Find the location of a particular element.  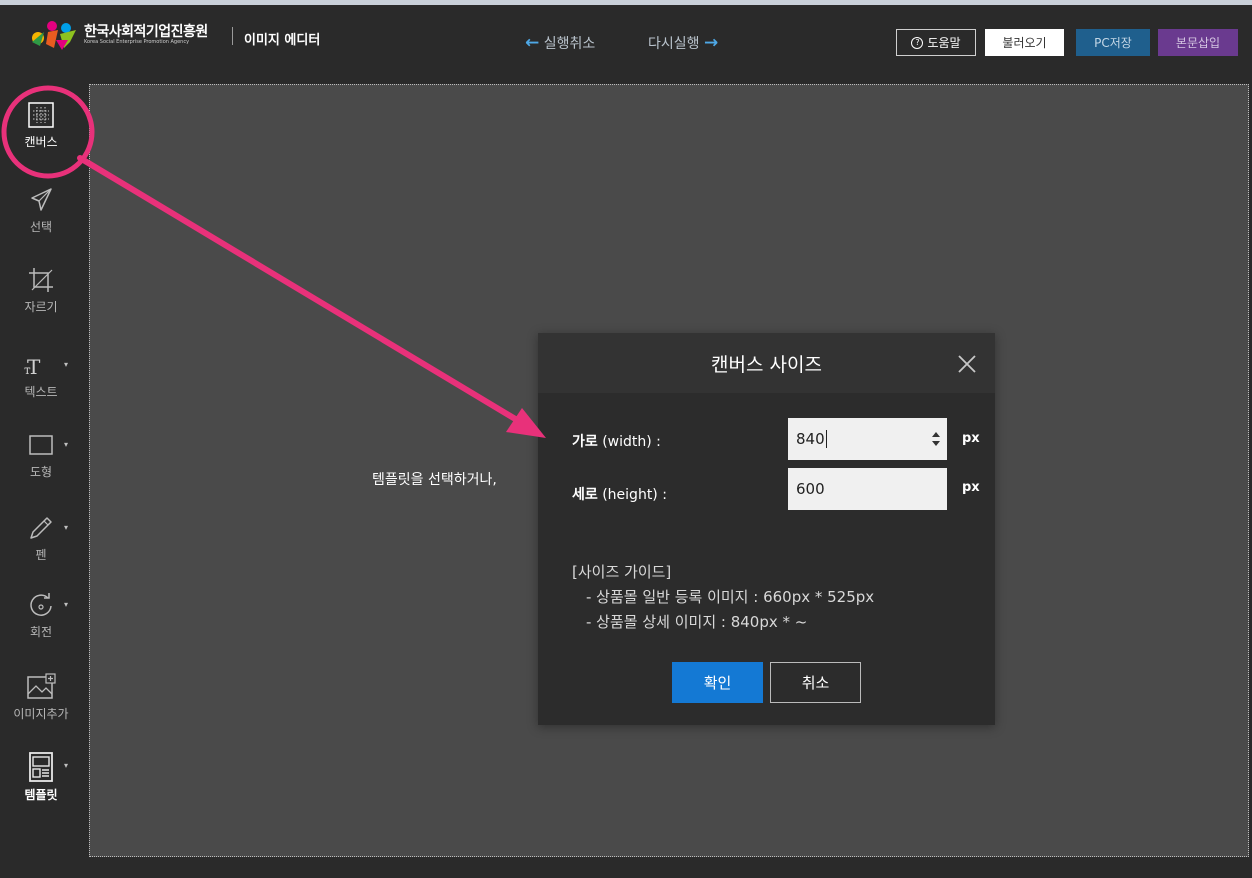

size-guide-line: - 상품몰 상세 이미지 : 840px * ~ is located at coordinates (697, 622).